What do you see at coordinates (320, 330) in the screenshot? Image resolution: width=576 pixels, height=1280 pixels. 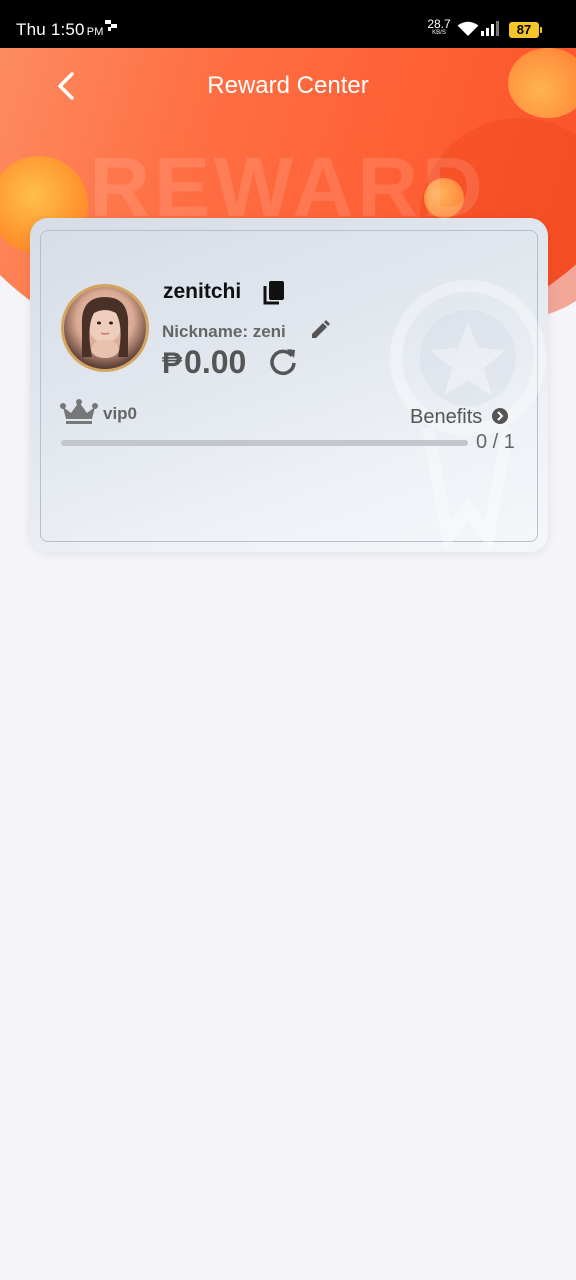 I see `edit-icon` at bounding box center [320, 330].